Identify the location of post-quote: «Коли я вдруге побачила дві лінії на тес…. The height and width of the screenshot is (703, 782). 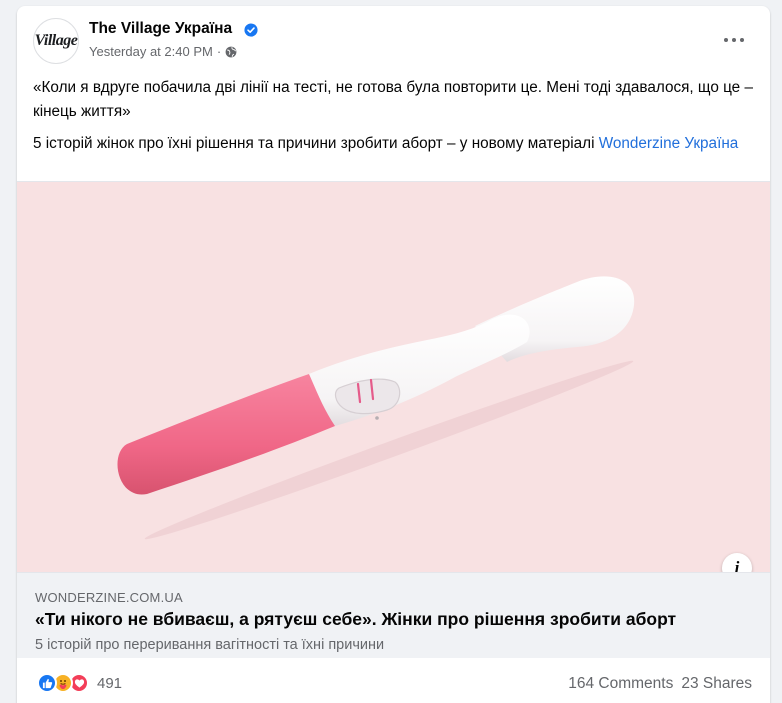
(393, 99).